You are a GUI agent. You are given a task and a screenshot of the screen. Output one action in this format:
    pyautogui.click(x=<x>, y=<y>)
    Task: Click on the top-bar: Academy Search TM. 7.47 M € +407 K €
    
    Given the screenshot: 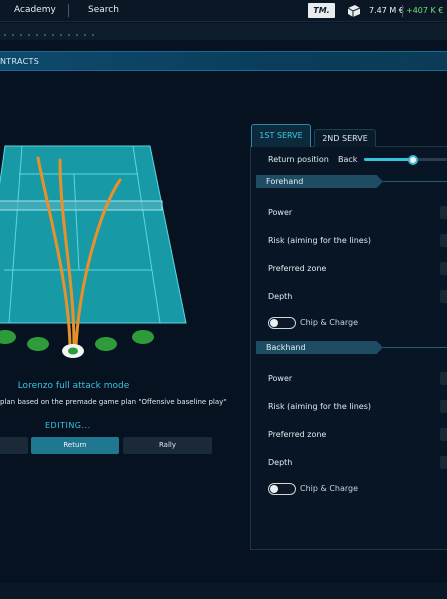 What is the action you would take?
    pyautogui.click(x=223, y=11)
    